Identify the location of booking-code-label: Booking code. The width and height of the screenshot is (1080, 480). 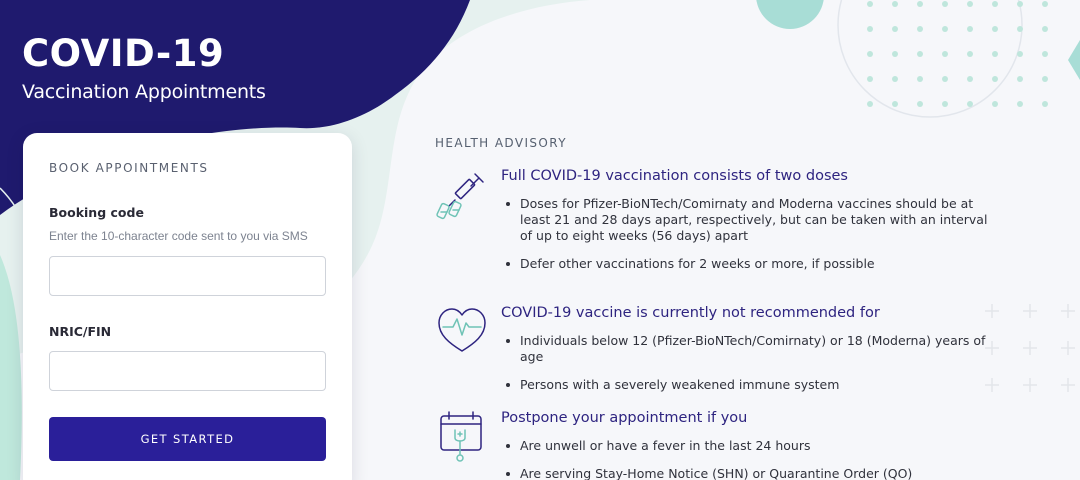
(96, 212).